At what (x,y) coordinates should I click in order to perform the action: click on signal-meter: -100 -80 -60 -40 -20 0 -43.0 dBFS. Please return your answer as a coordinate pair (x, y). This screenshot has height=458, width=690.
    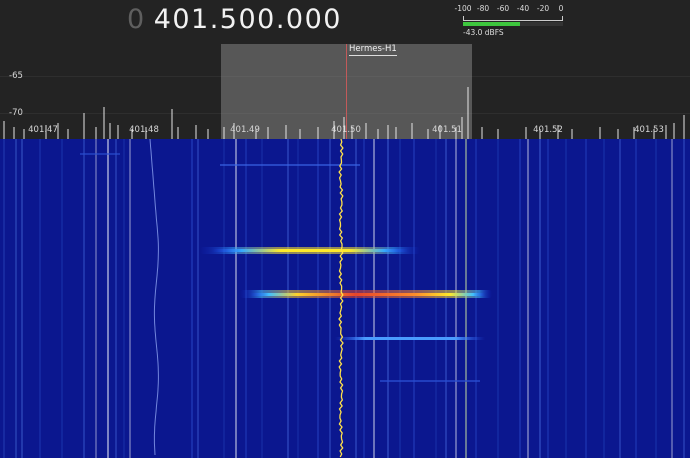
    Looking at the image, I should click on (513, 22).